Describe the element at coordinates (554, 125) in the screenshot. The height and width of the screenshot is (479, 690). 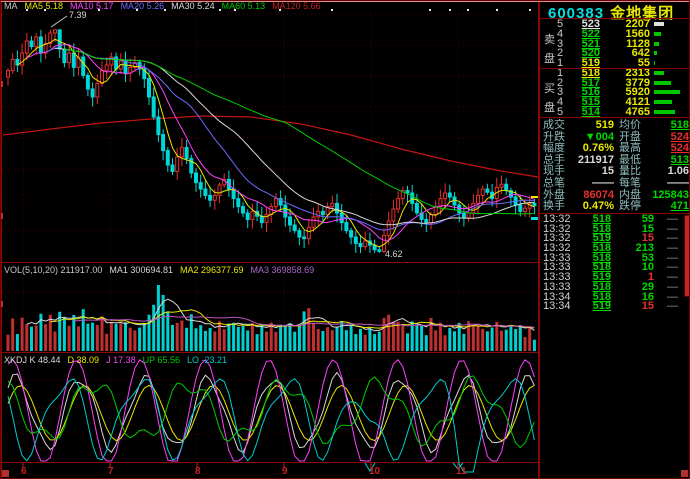
I see `stat-label: 成交` at that location.